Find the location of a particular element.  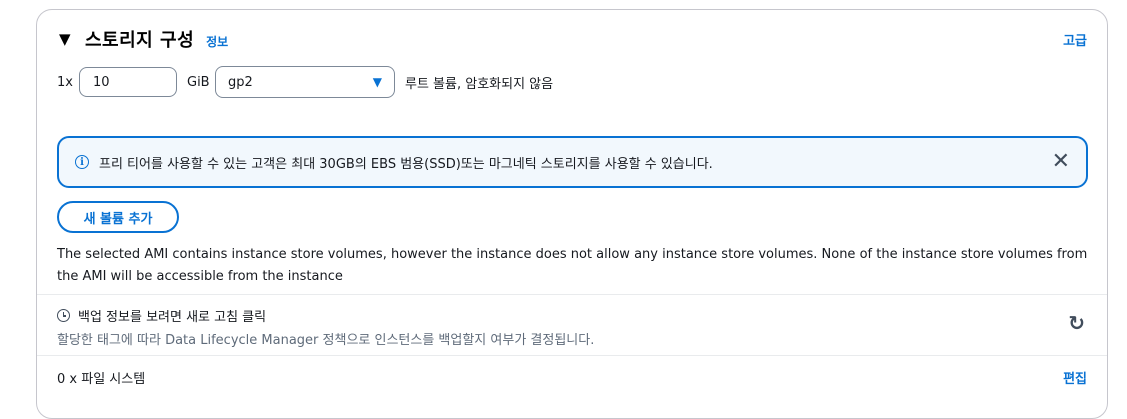

section-title: 스토리지 구성 is located at coordinates (140, 40).